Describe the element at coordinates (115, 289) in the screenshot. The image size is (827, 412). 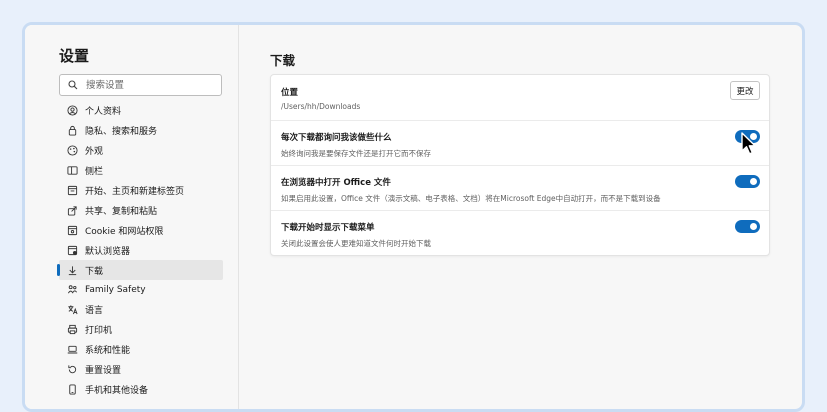
I see `sidebar-item-label: Family Safety` at that location.